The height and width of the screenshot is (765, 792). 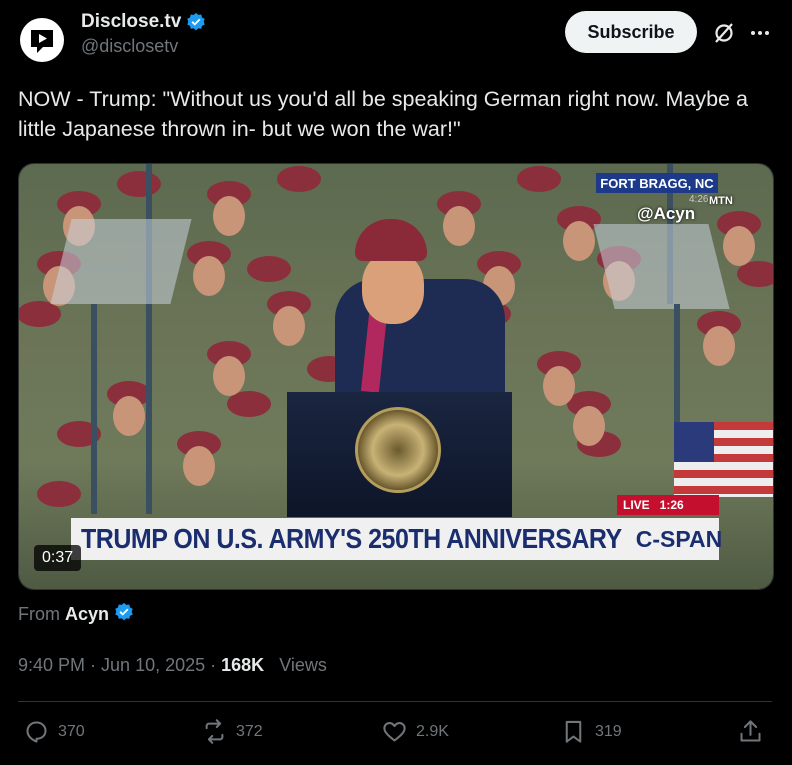 I want to click on reply-count: 370, so click(x=71, y=731).